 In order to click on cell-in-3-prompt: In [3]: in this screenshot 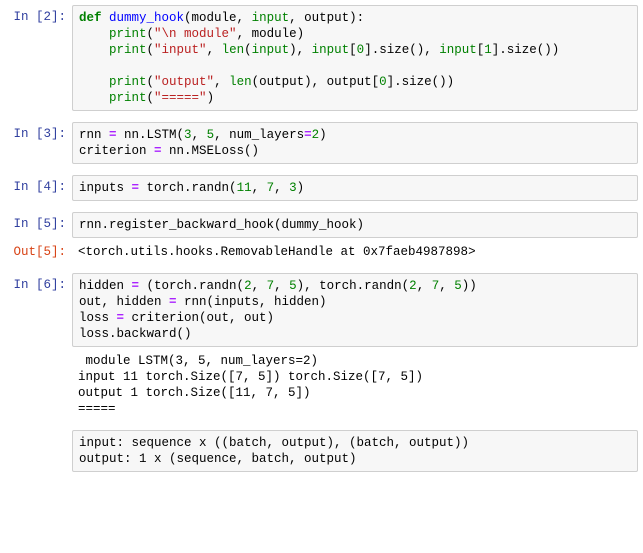, I will do `click(39, 134)`.